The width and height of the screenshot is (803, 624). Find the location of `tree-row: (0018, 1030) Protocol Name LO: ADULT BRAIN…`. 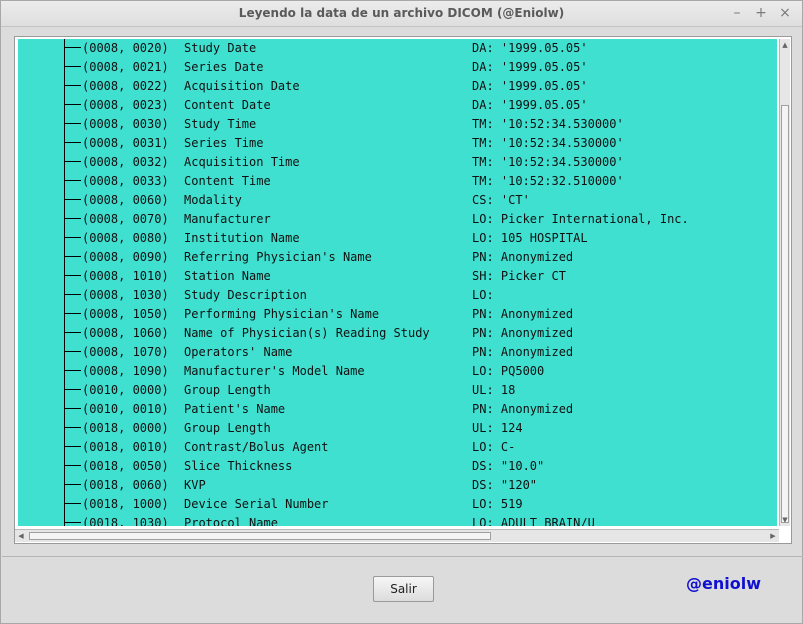

tree-row: (0018, 1030) Protocol Name LO: ADULT BRAIN… is located at coordinates (397, 520).